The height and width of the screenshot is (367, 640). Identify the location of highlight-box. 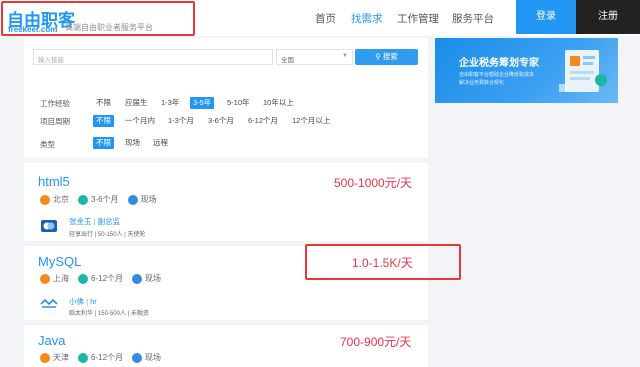
(383, 262).